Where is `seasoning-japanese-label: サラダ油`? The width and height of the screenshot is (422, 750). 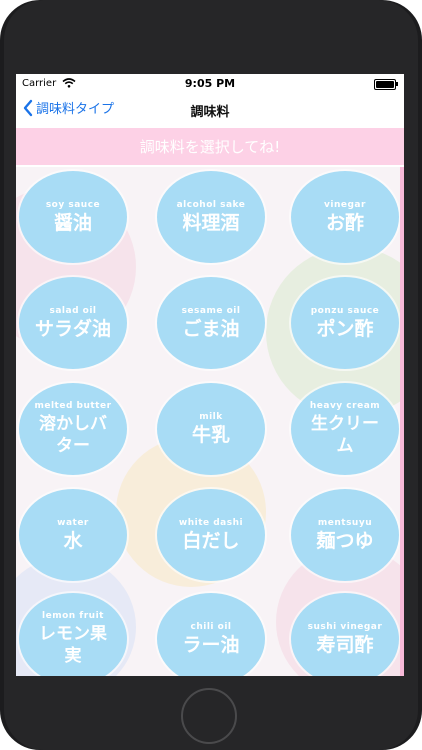 seasoning-japanese-label: サラダ油 is located at coordinates (72, 329).